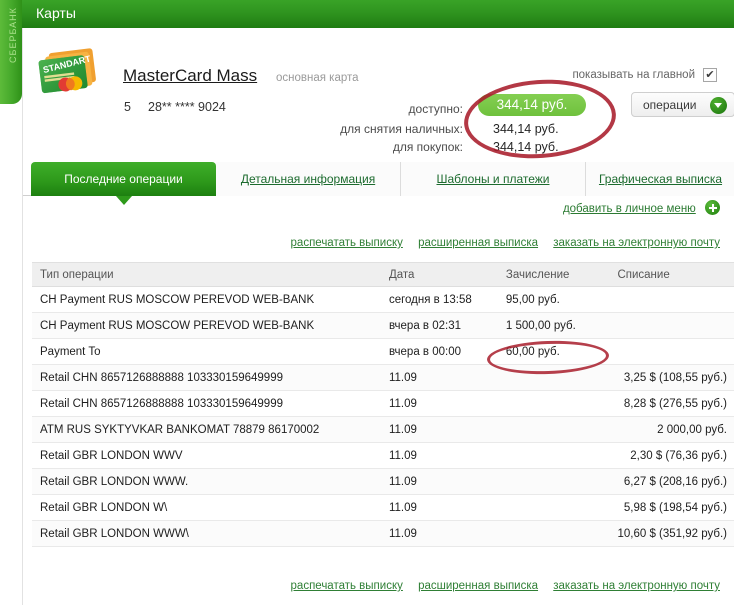  Describe the element at coordinates (636, 243) in the screenshot. I see `email-statement-link-top: заказать на электронную почту` at that location.